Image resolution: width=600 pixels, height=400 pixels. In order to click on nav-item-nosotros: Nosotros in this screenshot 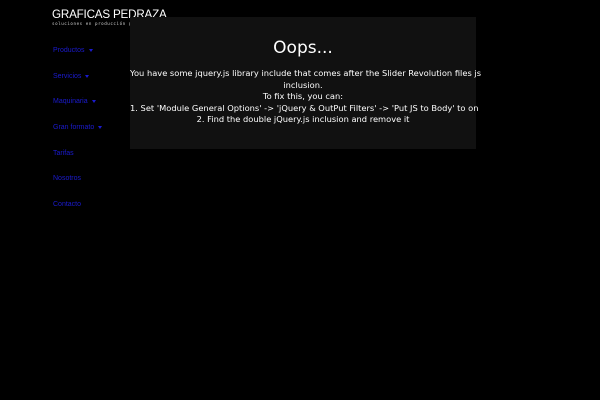, I will do `click(77, 179)`.